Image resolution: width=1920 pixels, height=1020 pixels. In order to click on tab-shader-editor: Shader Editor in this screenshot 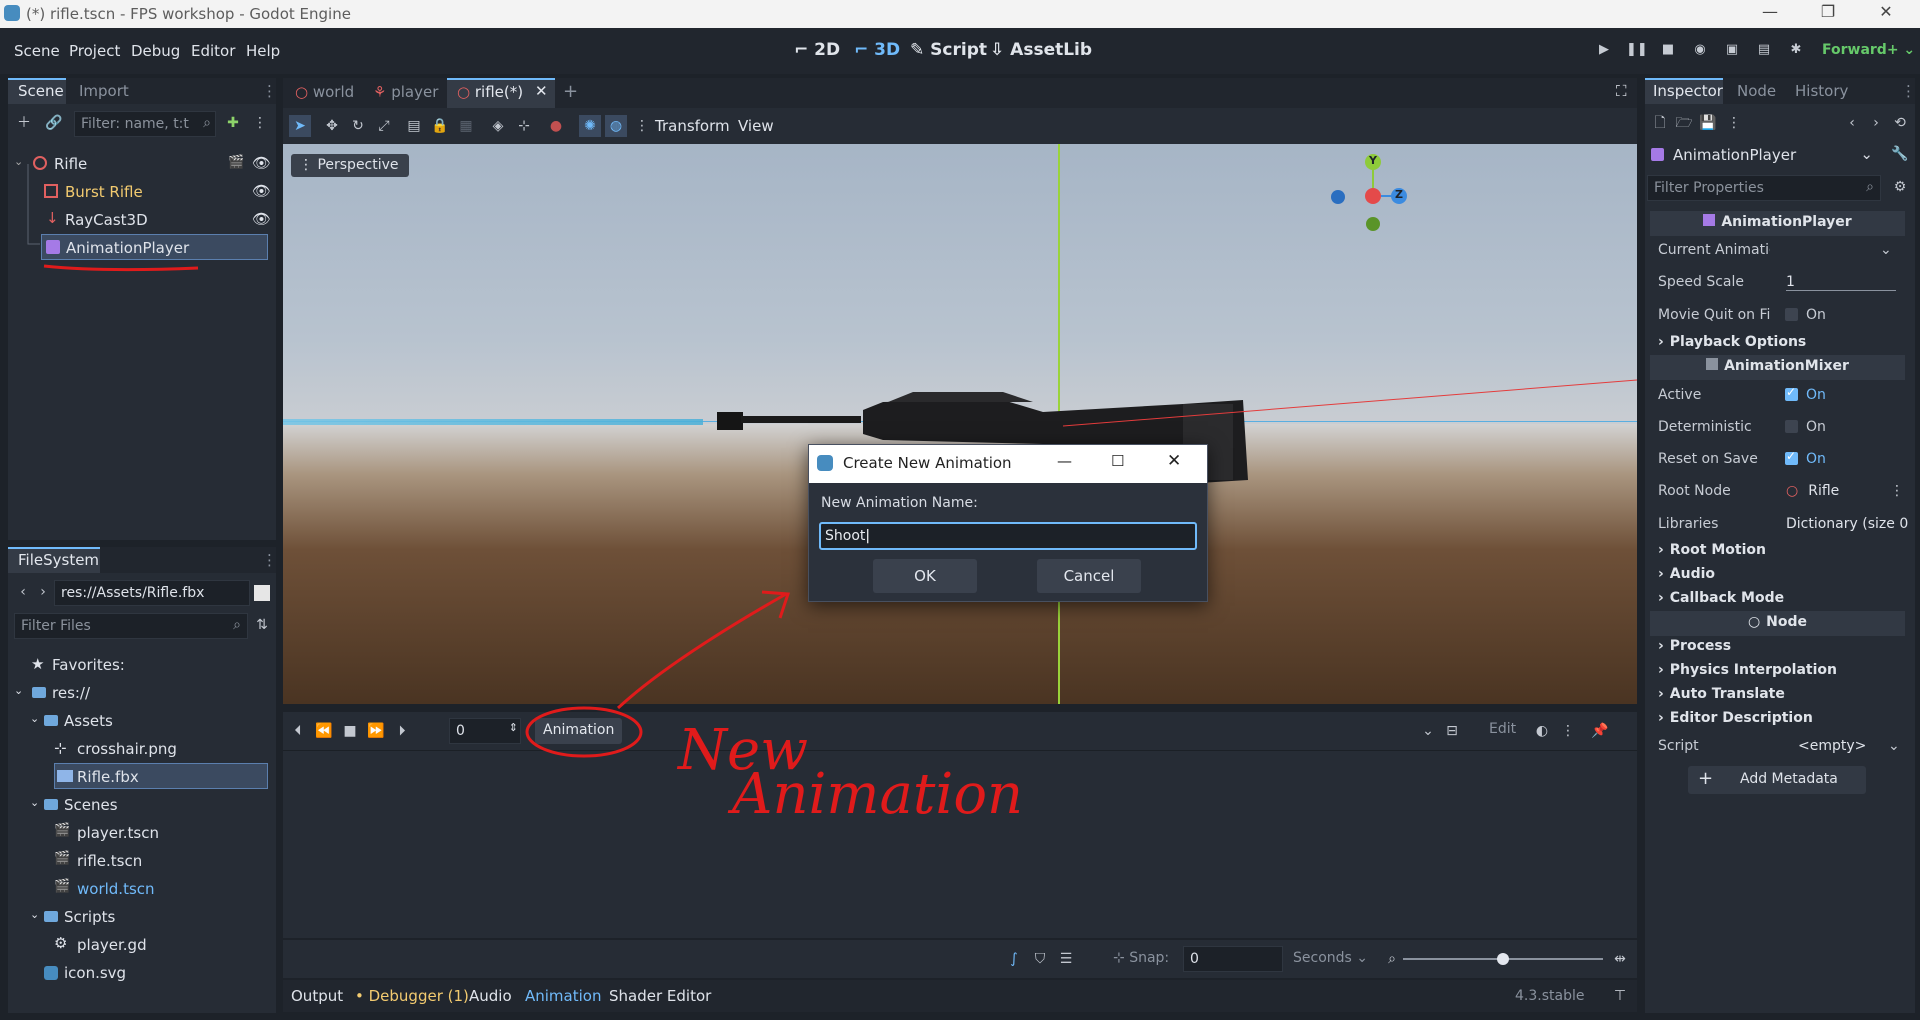, I will do `click(660, 996)`.